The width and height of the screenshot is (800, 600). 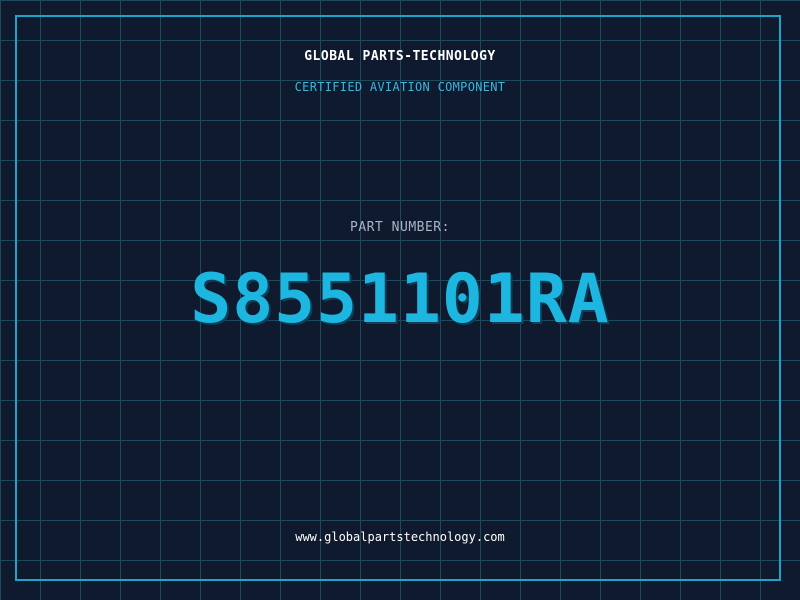 I want to click on website-url: www.globalpartstechnology.com, so click(x=400, y=537).